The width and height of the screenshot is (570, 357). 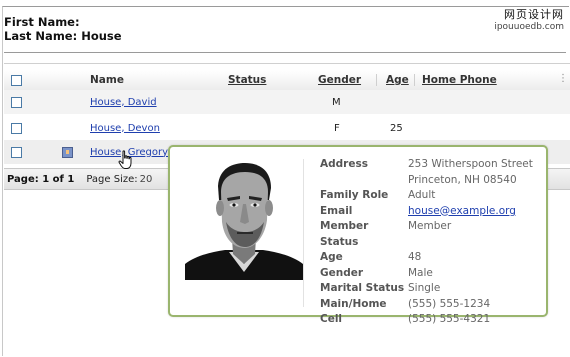 I want to click on detail-email: Email house@example.org, so click(x=426, y=212).